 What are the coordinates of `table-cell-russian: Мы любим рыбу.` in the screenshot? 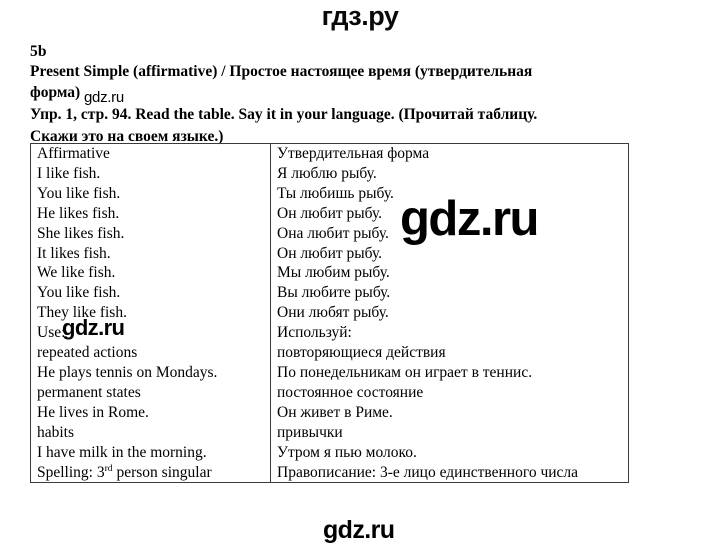 It's located at (449, 273).